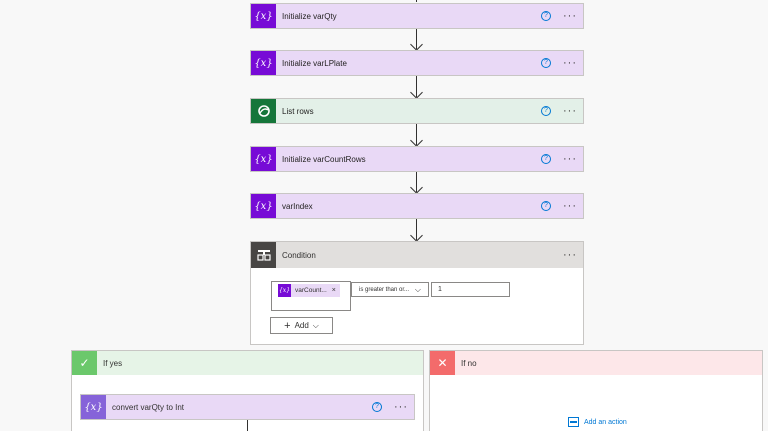 The width and height of the screenshot is (768, 431). I want to click on condition-title: Condition, so click(299, 255).